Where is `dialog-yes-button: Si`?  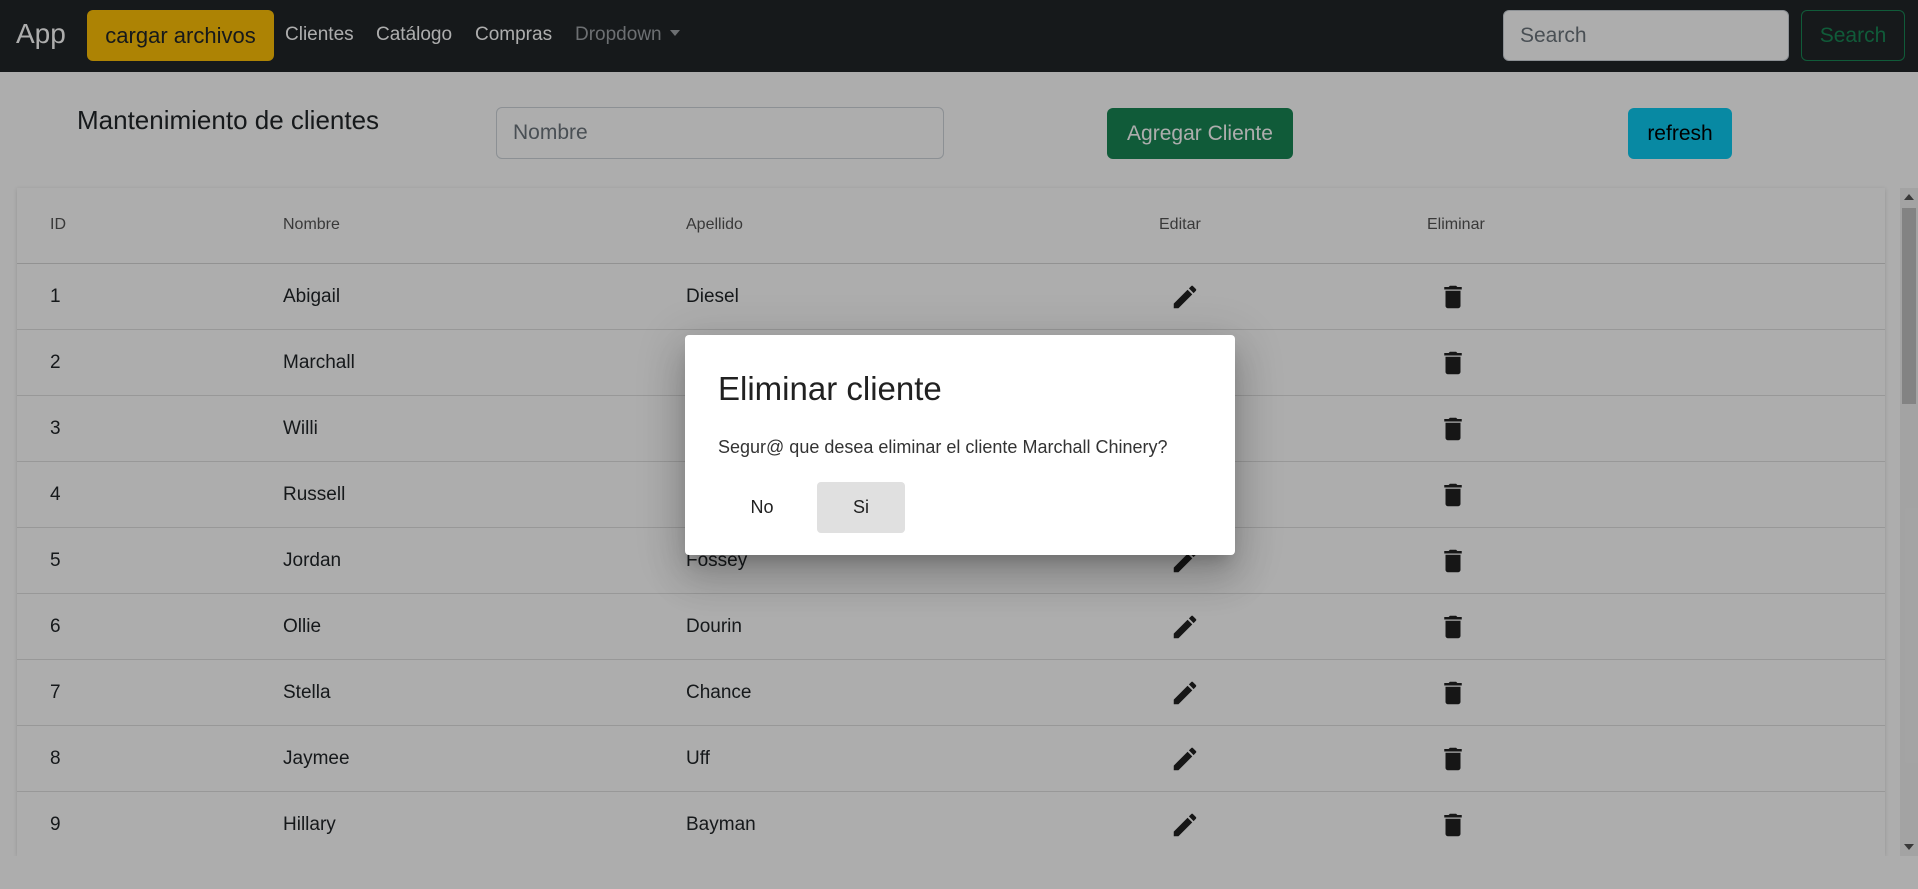 dialog-yes-button: Si is located at coordinates (861, 507).